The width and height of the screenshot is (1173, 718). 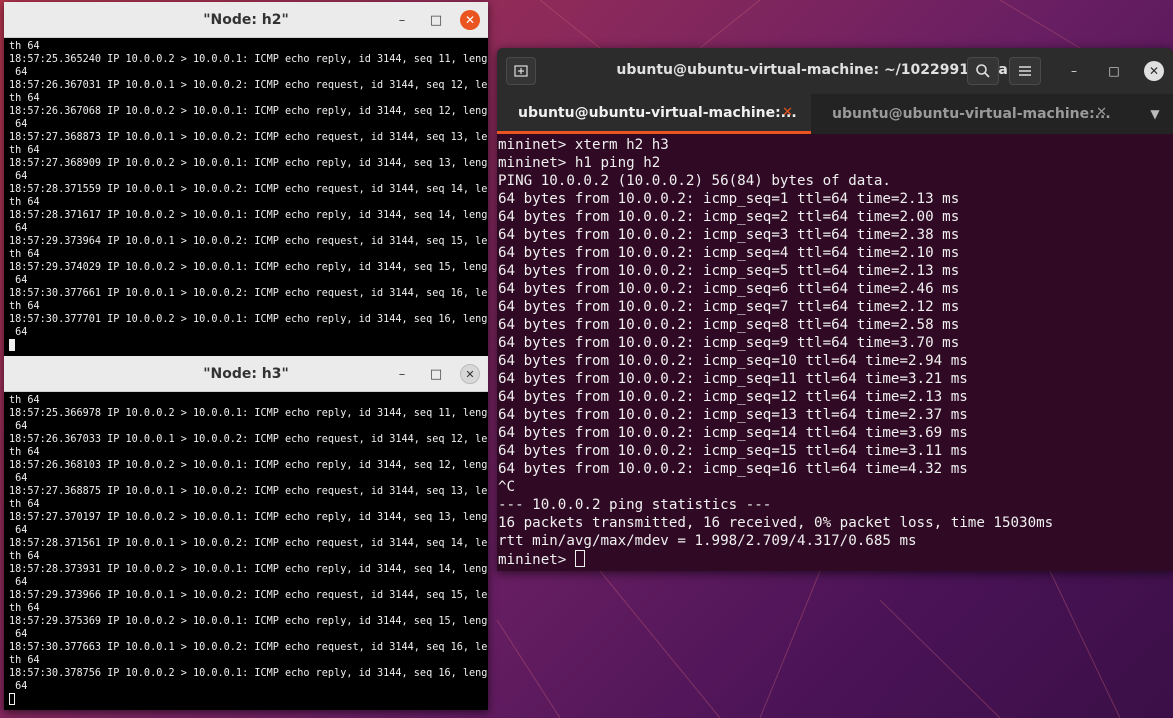 I want to click on hamburger-menu-icon, so click(x=1025, y=71).